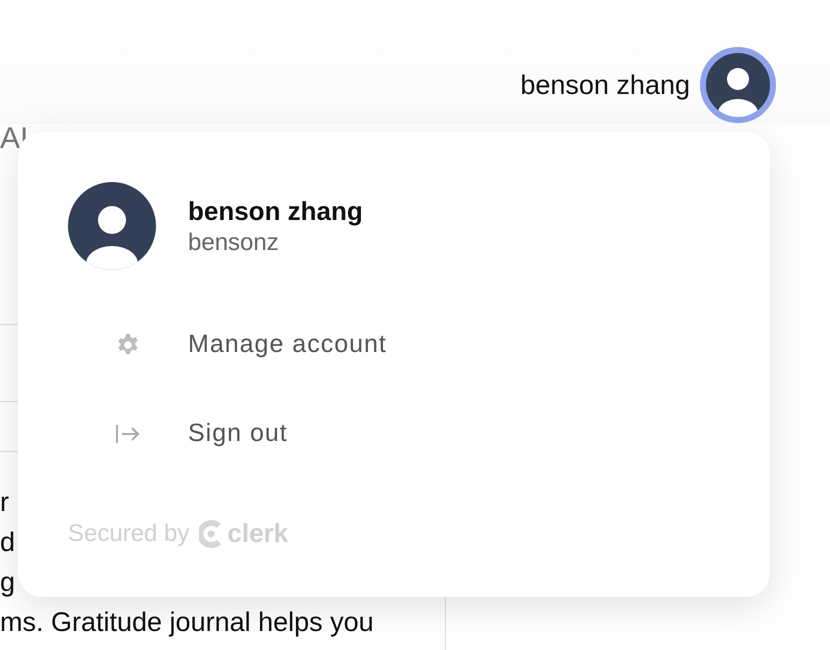 The height and width of the screenshot is (650, 830). I want to click on body-text: ms. Gratitude journal helps you, so click(187, 622).